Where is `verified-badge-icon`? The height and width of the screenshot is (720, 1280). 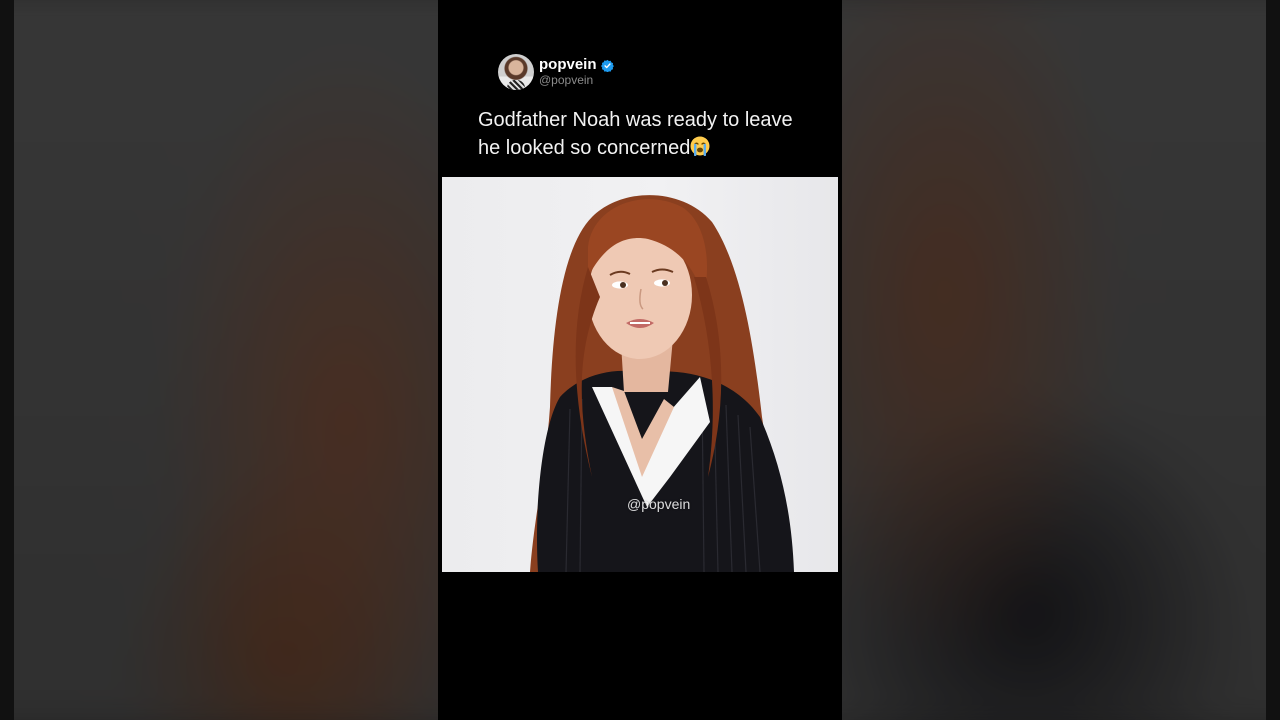 verified-badge-icon is located at coordinates (607, 66).